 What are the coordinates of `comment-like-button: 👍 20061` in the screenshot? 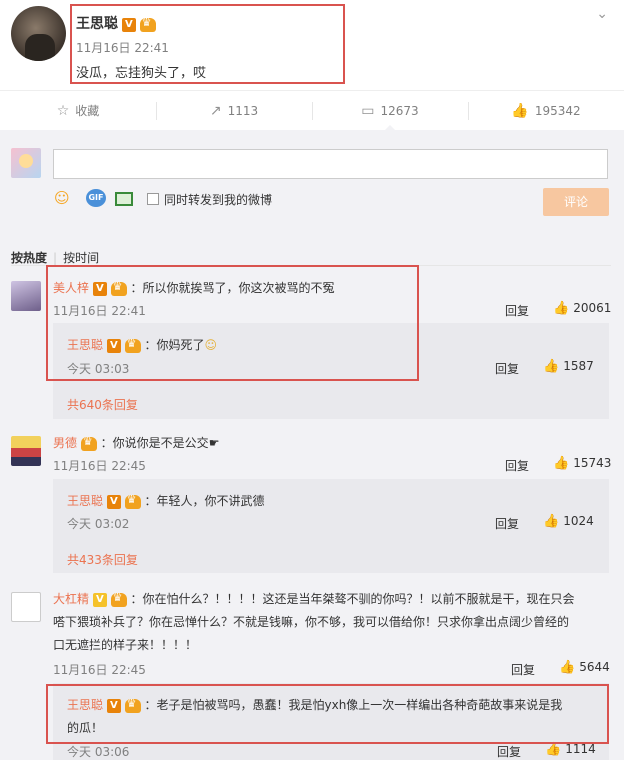 It's located at (582, 308).